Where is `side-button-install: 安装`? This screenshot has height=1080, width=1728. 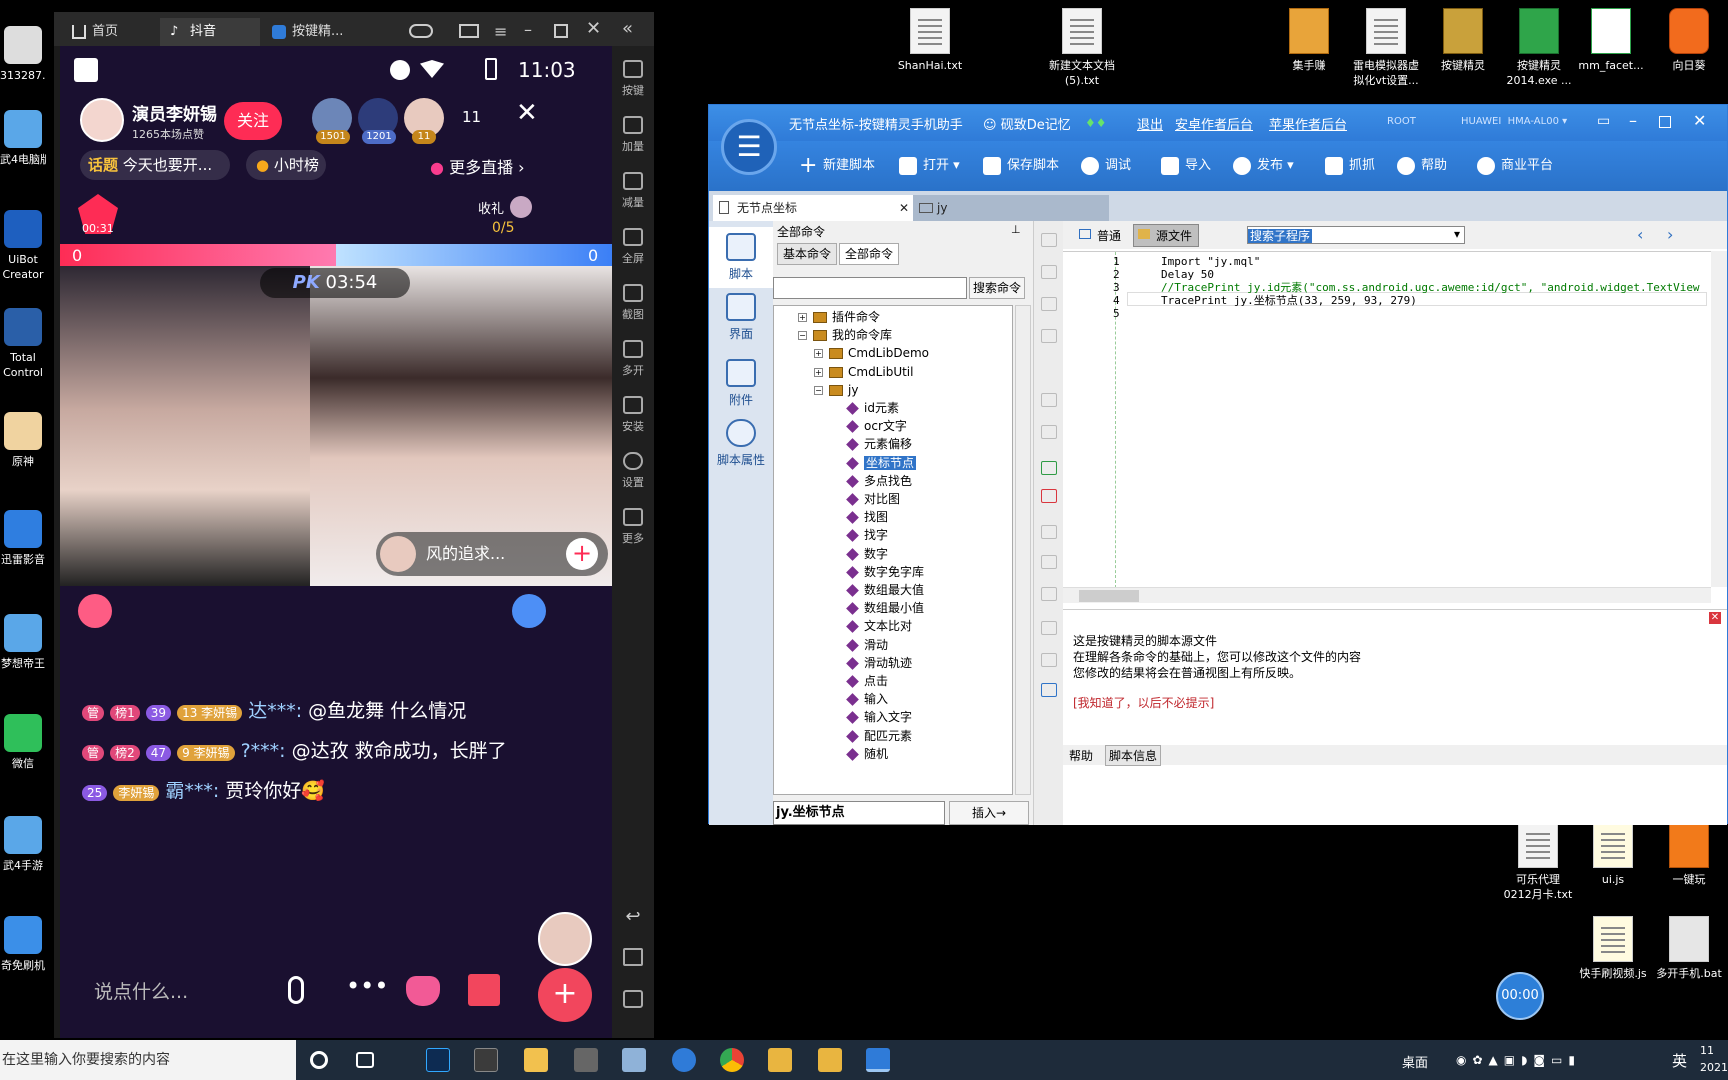 side-button-install: 安装 is located at coordinates (633, 415).